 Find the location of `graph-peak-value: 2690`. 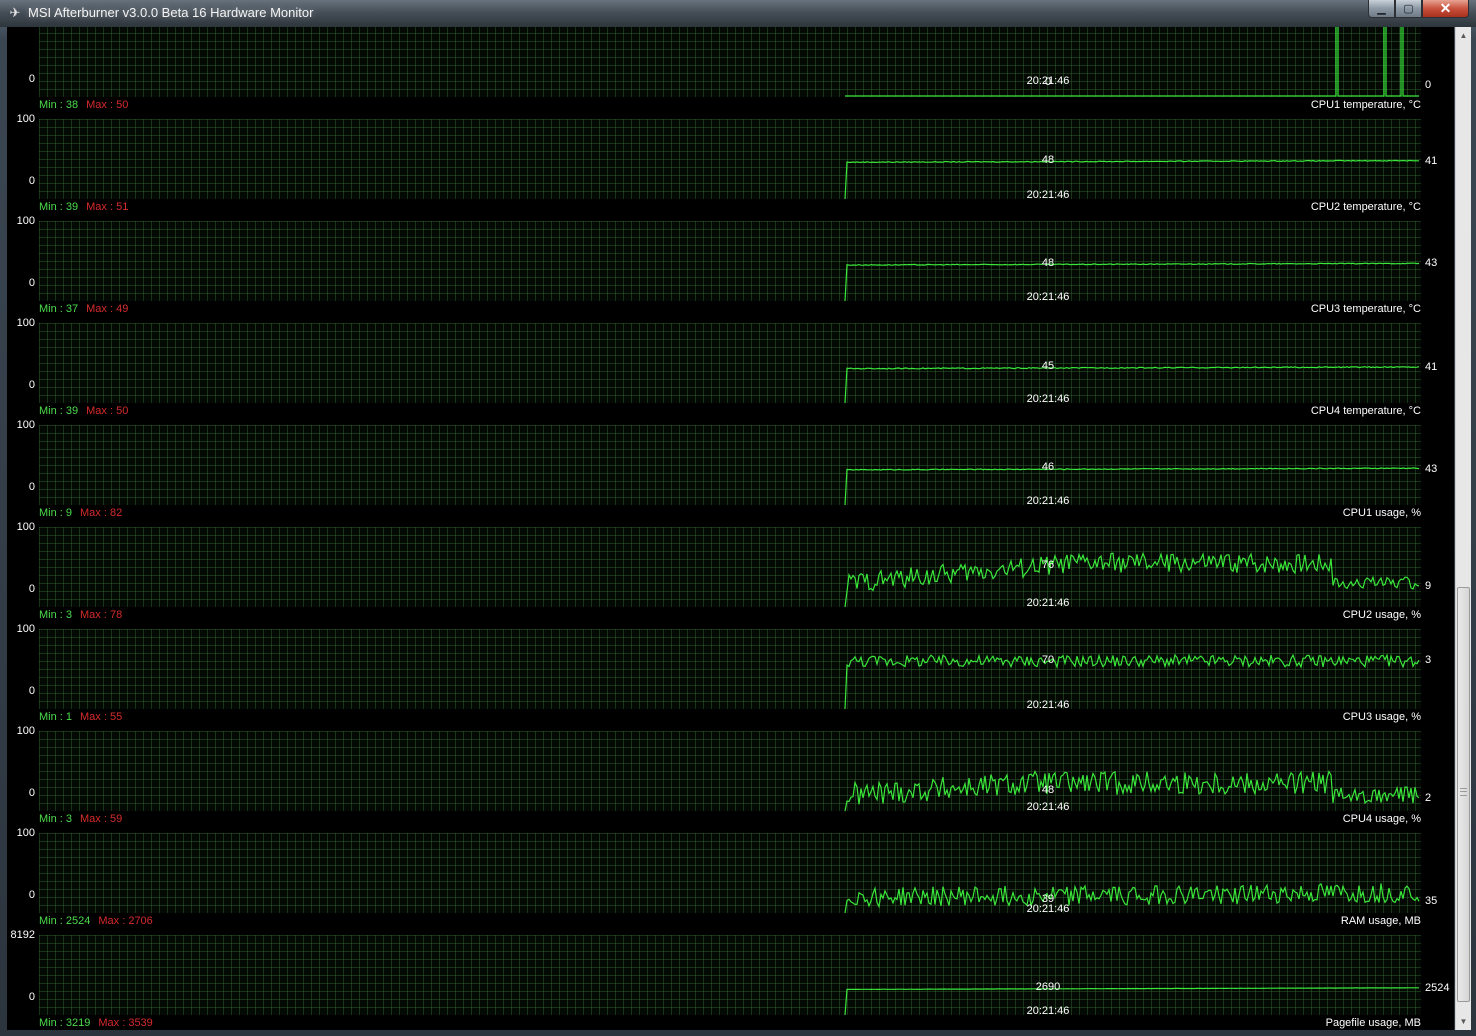

graph-peak-value: 2690 is located at coordinates (1048, 986).